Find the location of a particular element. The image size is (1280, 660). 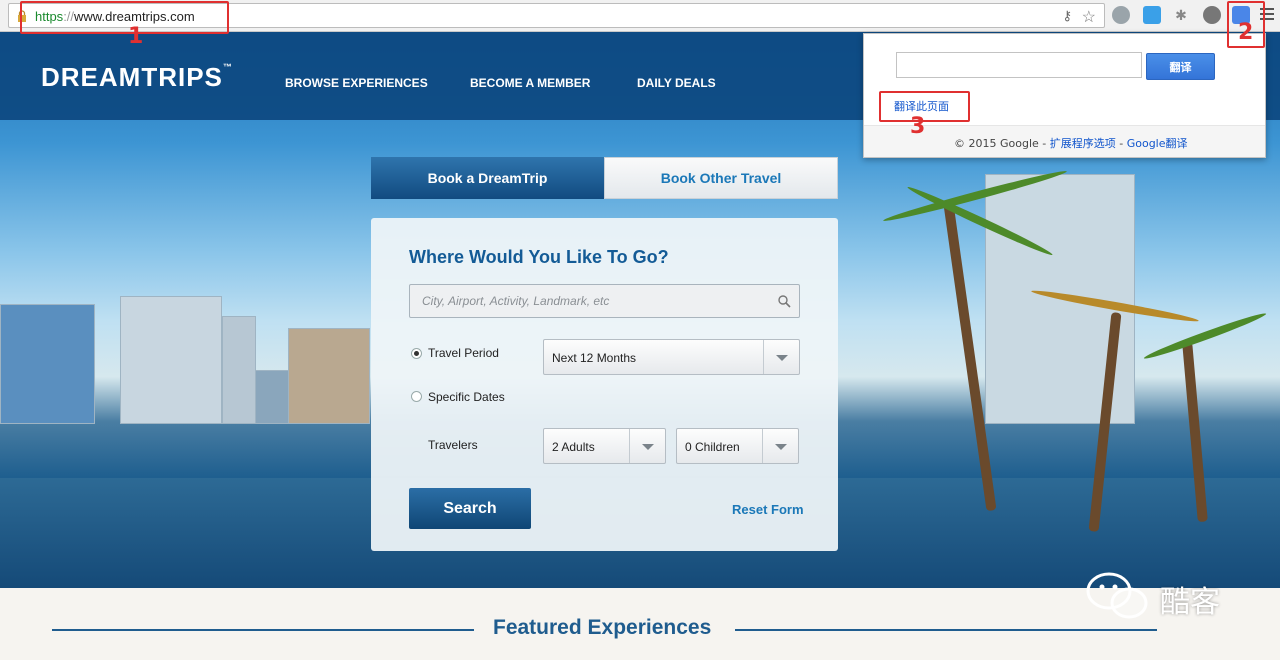

reset-form-link: Reset Form is located at coordinates (768, 509).